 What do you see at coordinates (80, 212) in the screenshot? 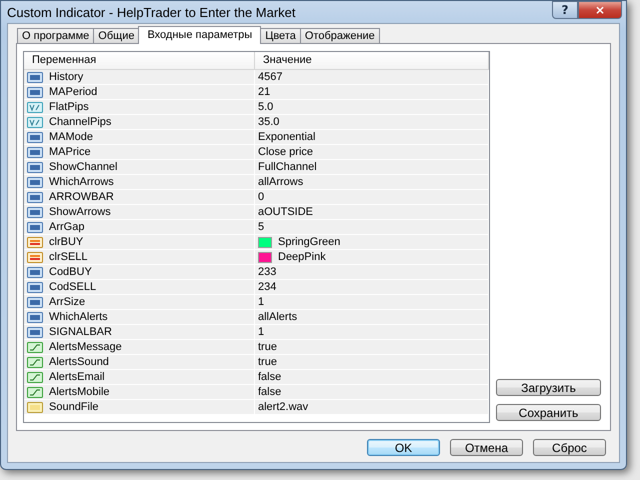
I see `parameter-name: ShowArrows` at bounding box center [80, 212].